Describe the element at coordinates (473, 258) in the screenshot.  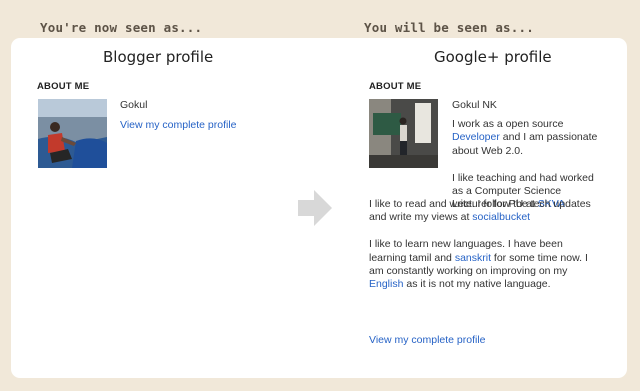
I see `sanskrit-link: sanskrit` at that location.